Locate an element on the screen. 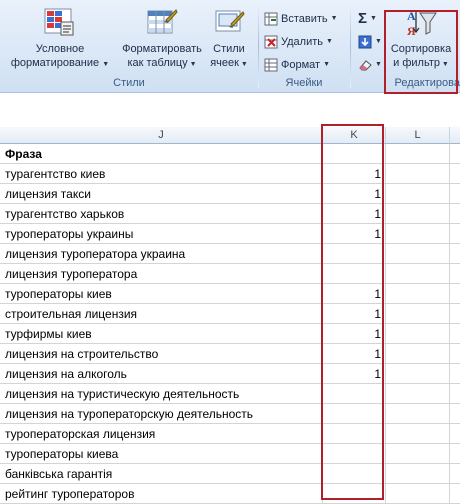 This screenshot has width=460, height=504. cell-phrase: туроператорская лицензия is located at coordinates (161, 434).